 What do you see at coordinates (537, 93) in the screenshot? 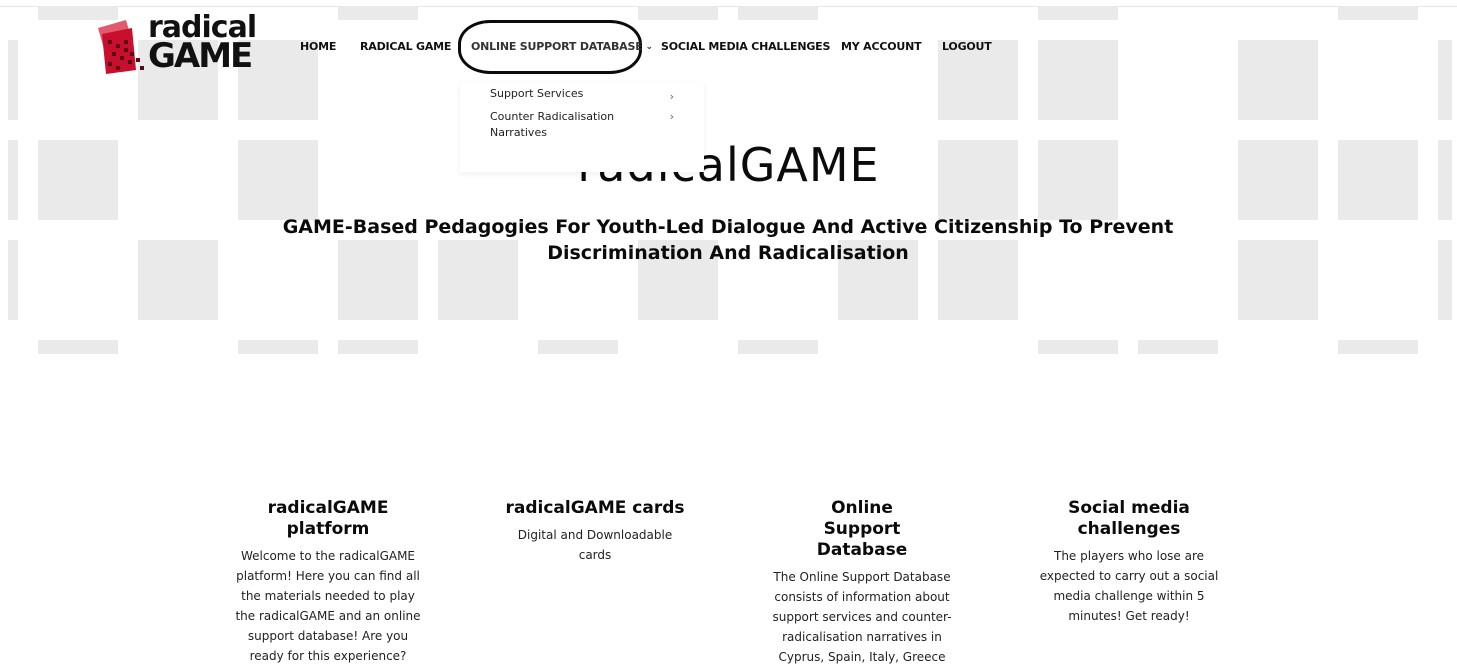
I see `dropdown-item-label: Support Services` at bounding box center [537, 93].